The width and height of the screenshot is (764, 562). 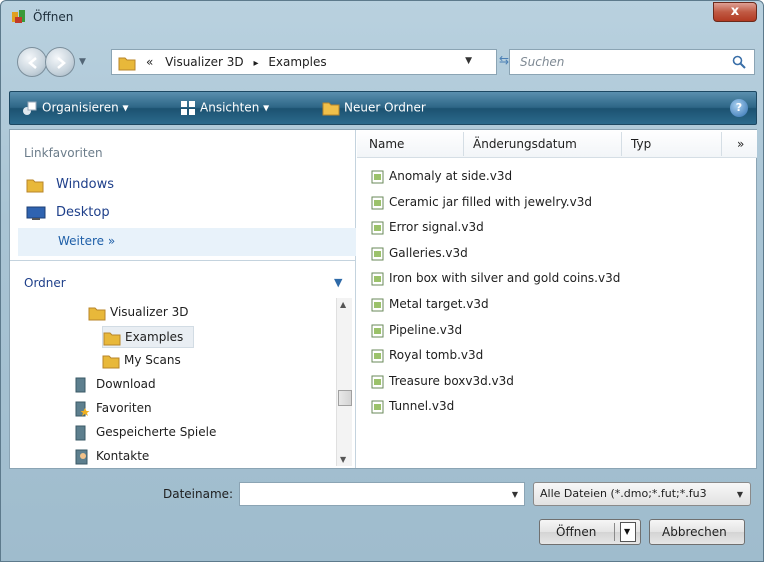 What do you see at coordinates (345, 398) in the screenshot?
I see `scroll-thumb` at bounding box center [345, 398].